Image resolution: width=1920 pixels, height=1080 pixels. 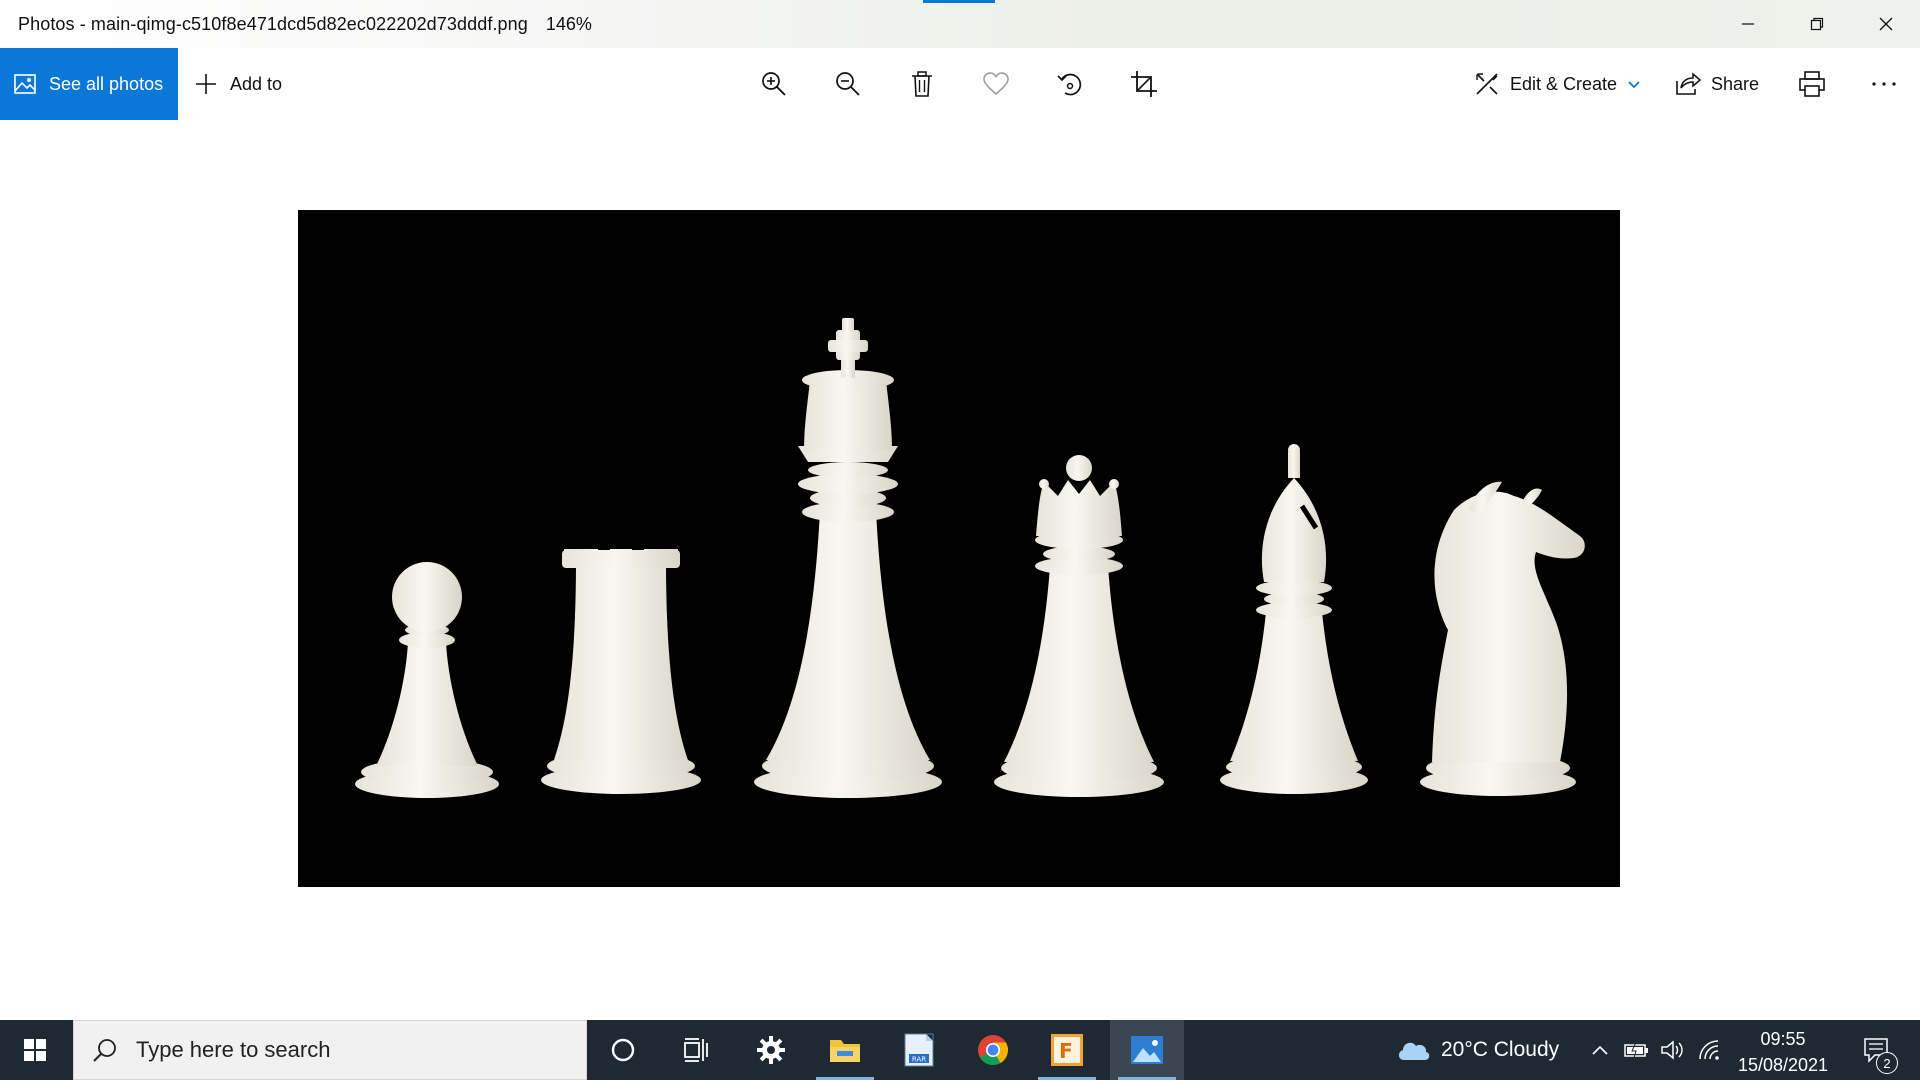 I want to click on minimize-icon, so click(x=1747, y=24).